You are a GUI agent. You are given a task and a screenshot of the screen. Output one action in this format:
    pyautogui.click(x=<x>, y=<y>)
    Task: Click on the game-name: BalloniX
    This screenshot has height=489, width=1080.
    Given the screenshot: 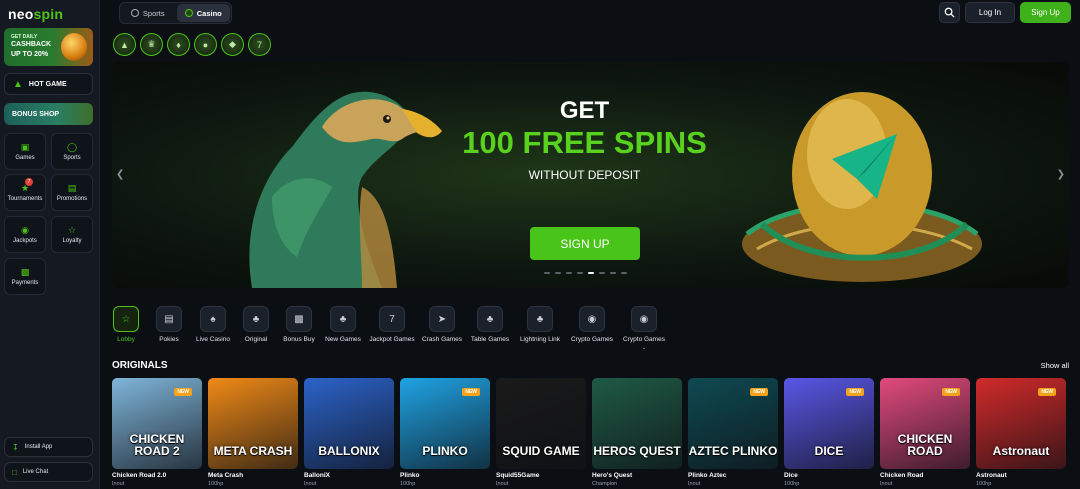 What is the action you would take?
    pyautogui.click(x=349, y=475)
    